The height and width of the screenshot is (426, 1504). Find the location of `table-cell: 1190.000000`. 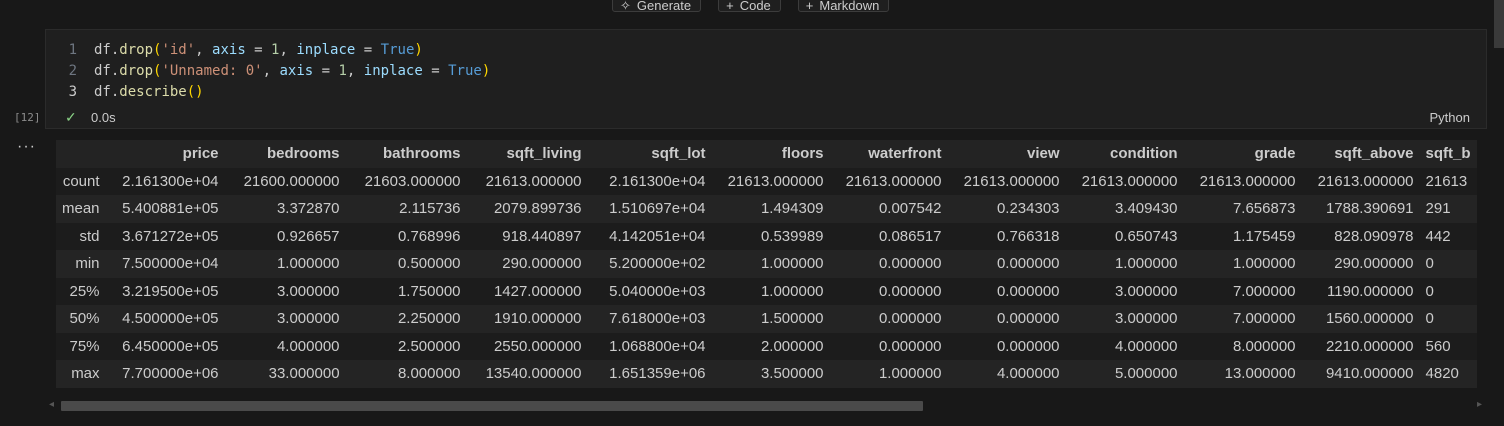

table-cell: 1190.000000 is located at coordinates (1370, 291).